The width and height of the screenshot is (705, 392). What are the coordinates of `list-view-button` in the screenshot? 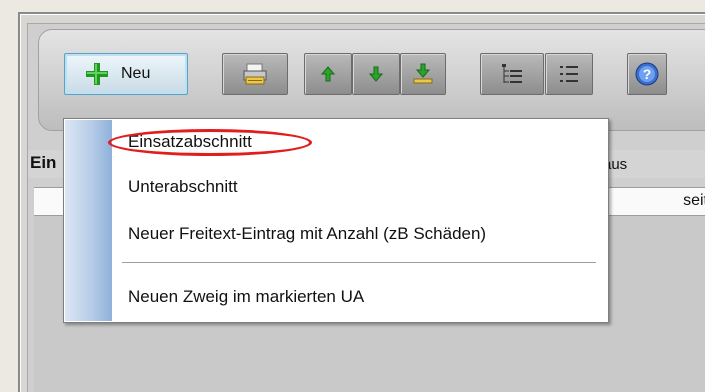 It's located at (569, 74).